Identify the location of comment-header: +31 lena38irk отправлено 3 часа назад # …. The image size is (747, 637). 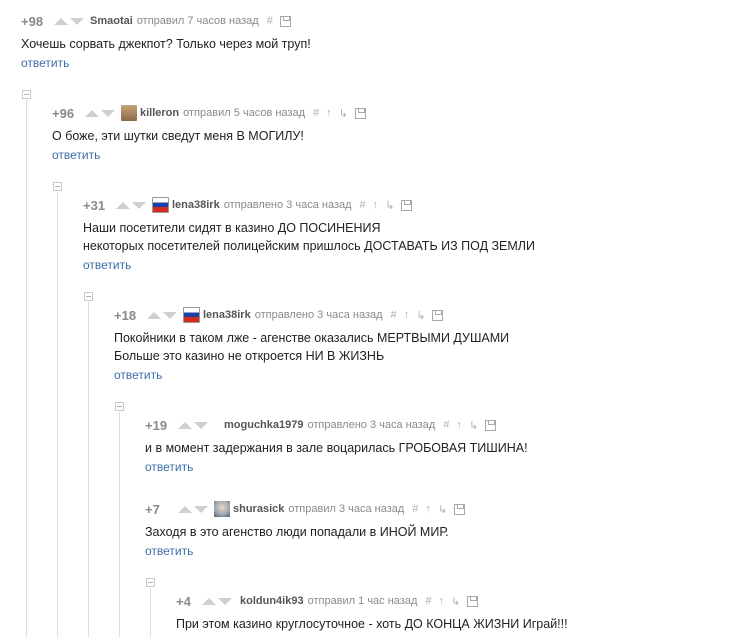
(309, 205).